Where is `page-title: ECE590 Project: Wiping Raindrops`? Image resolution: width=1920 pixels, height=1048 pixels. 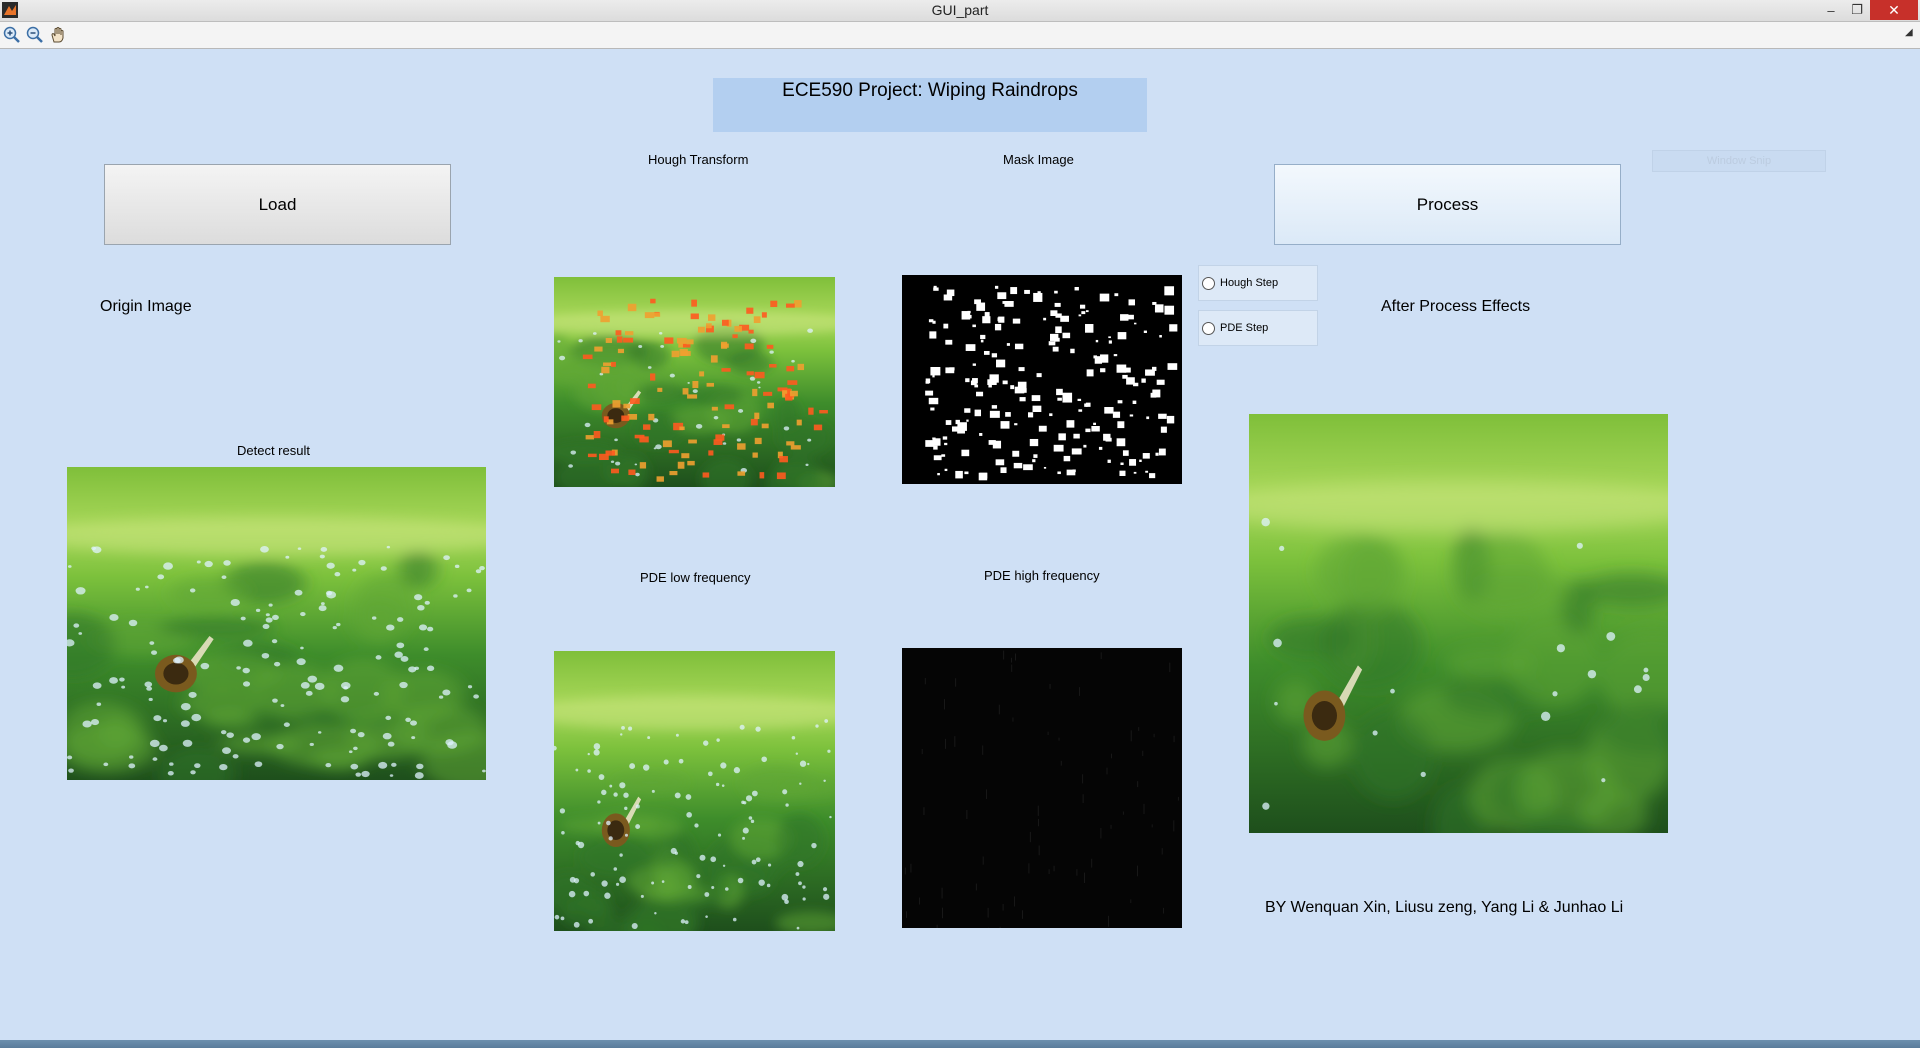
page-title: ECE590 Project: Wiping Raindrops is located at coordinates (930, 90).